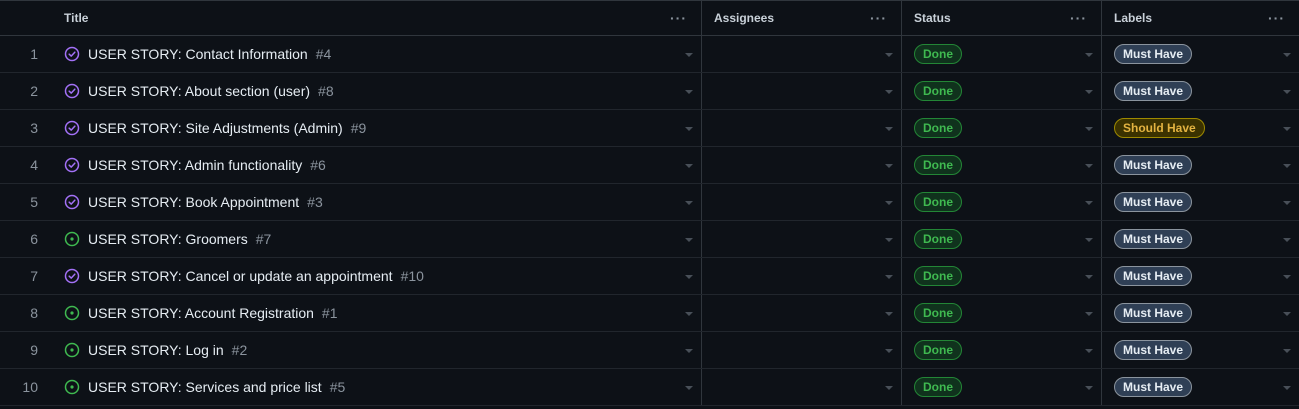 The width and height of the screenshot is (1299, 409). What do you see at coordinates (376, 54) in the screenshot?
I see `title-cell: USER STORY: Contact Information #4` at bounding box center [376, 54].